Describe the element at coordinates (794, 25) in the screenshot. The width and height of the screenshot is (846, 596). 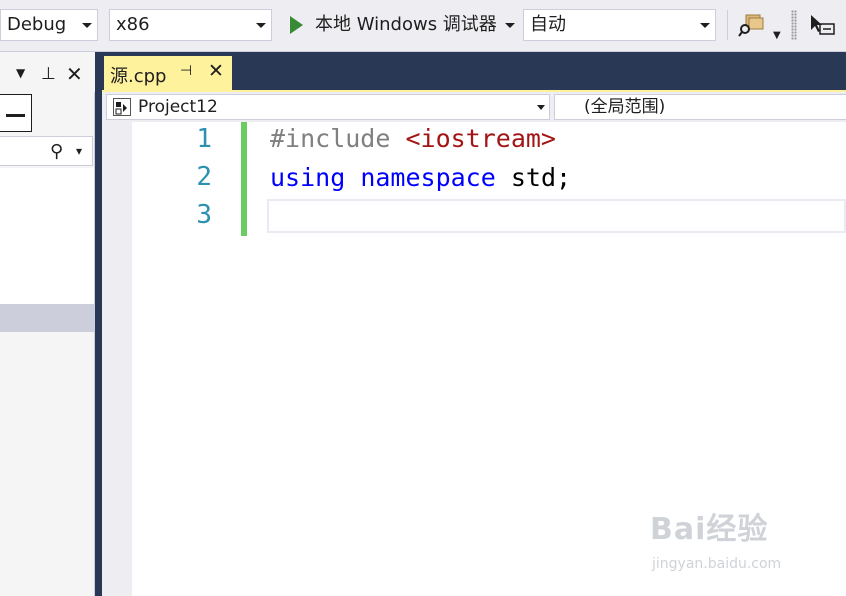
I see `toolbar-grip` at that location.